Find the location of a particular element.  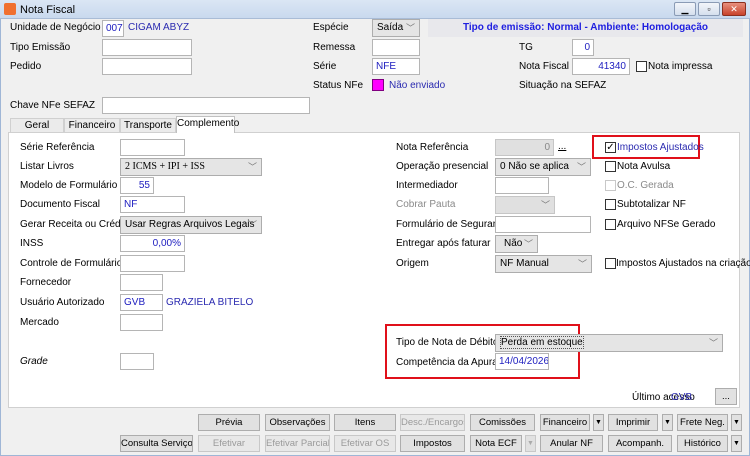

minimize-button: ▁ is located at coordinates (685, 9).